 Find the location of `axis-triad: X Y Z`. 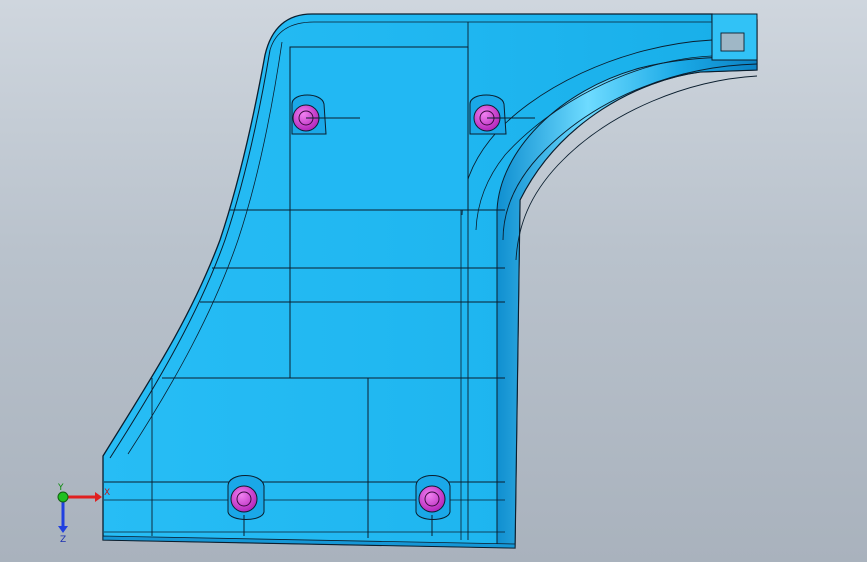

axis-triad: X Y Z is located at coordinates (83, 514).